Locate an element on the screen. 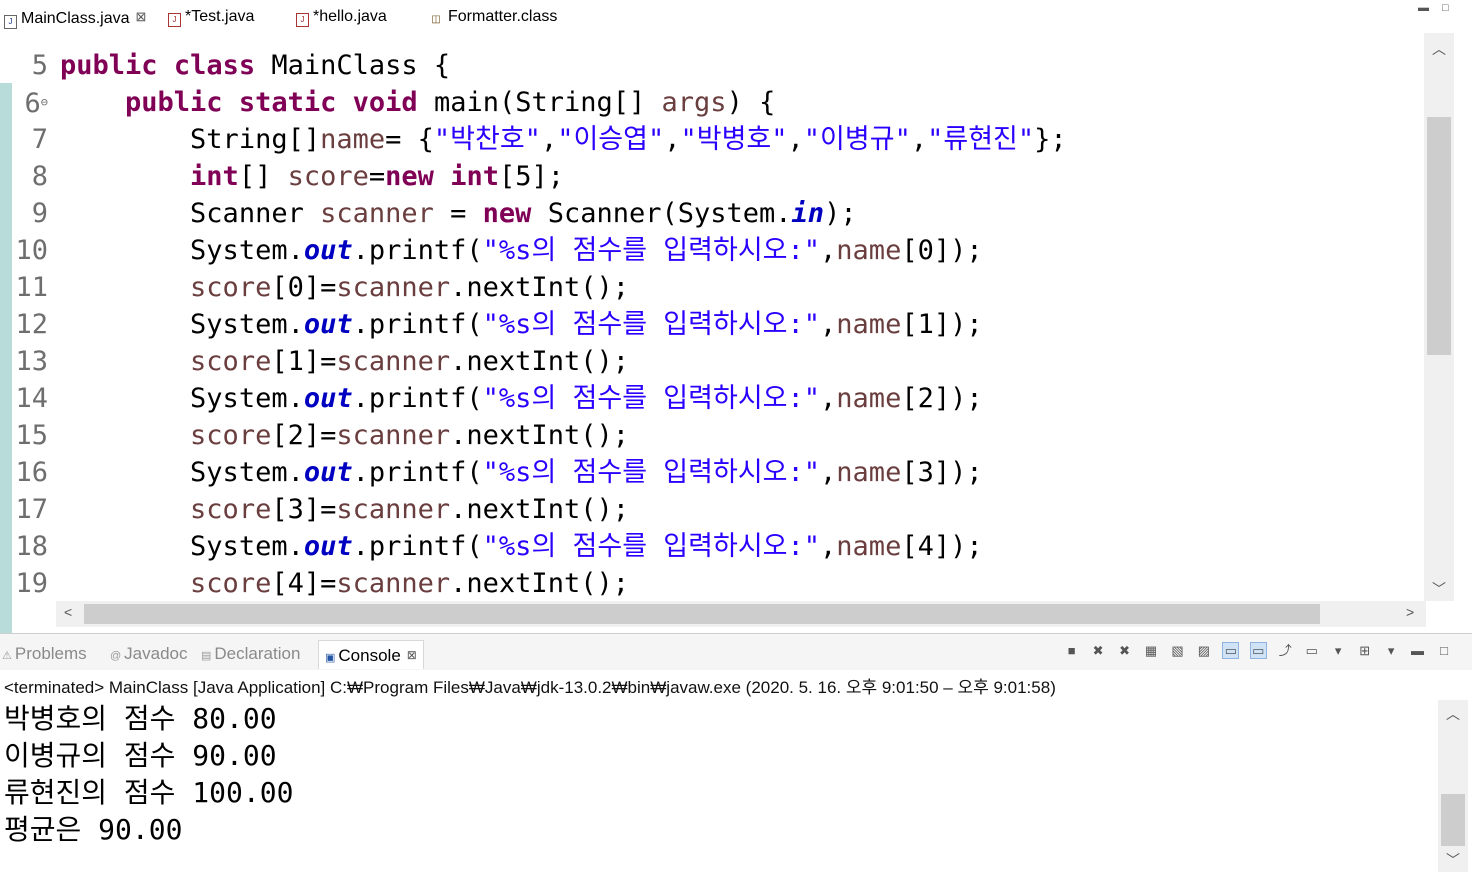  console-line: 평균은 90.00 is located at coordinates (93, 829).